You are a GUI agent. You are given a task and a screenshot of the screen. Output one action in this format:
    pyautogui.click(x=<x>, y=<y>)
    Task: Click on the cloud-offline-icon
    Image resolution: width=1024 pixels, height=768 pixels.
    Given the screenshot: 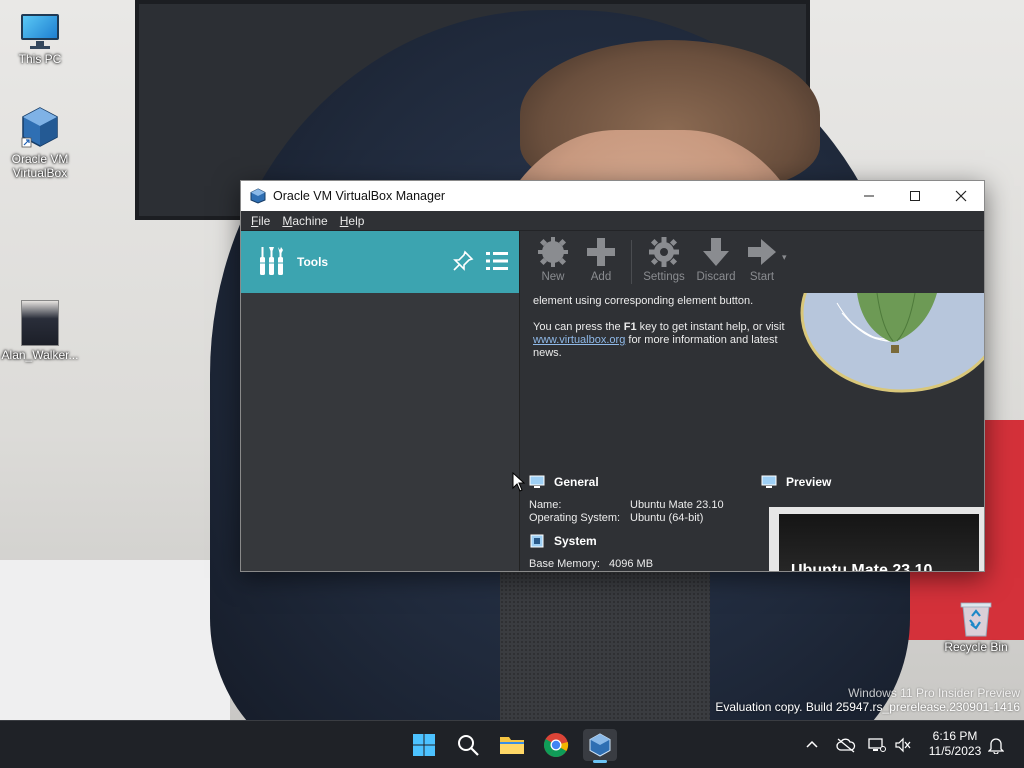 What is the action you would take?
    pyautogui.click(x=846, y=745)
    